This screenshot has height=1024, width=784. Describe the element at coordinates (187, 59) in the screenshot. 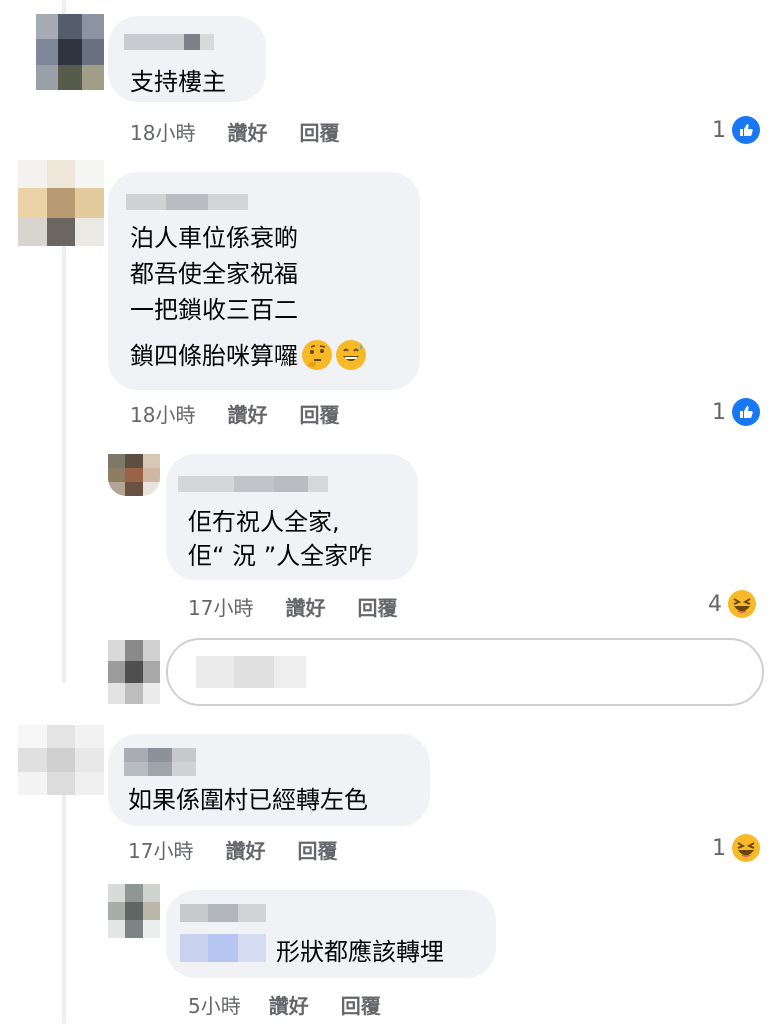

I see `comment-bubble: 支持樓主` at that location.